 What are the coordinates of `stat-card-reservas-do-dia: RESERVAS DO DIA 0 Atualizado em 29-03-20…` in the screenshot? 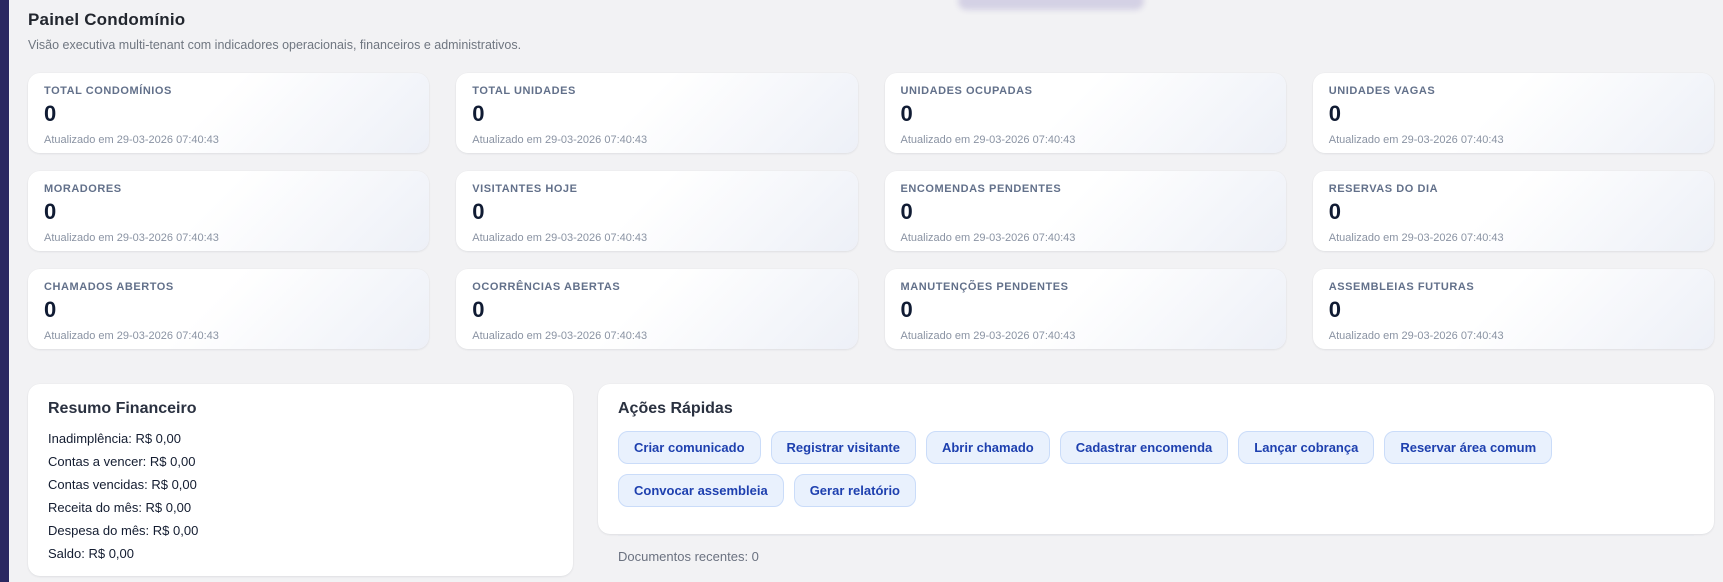 It's located at (1513, 211).